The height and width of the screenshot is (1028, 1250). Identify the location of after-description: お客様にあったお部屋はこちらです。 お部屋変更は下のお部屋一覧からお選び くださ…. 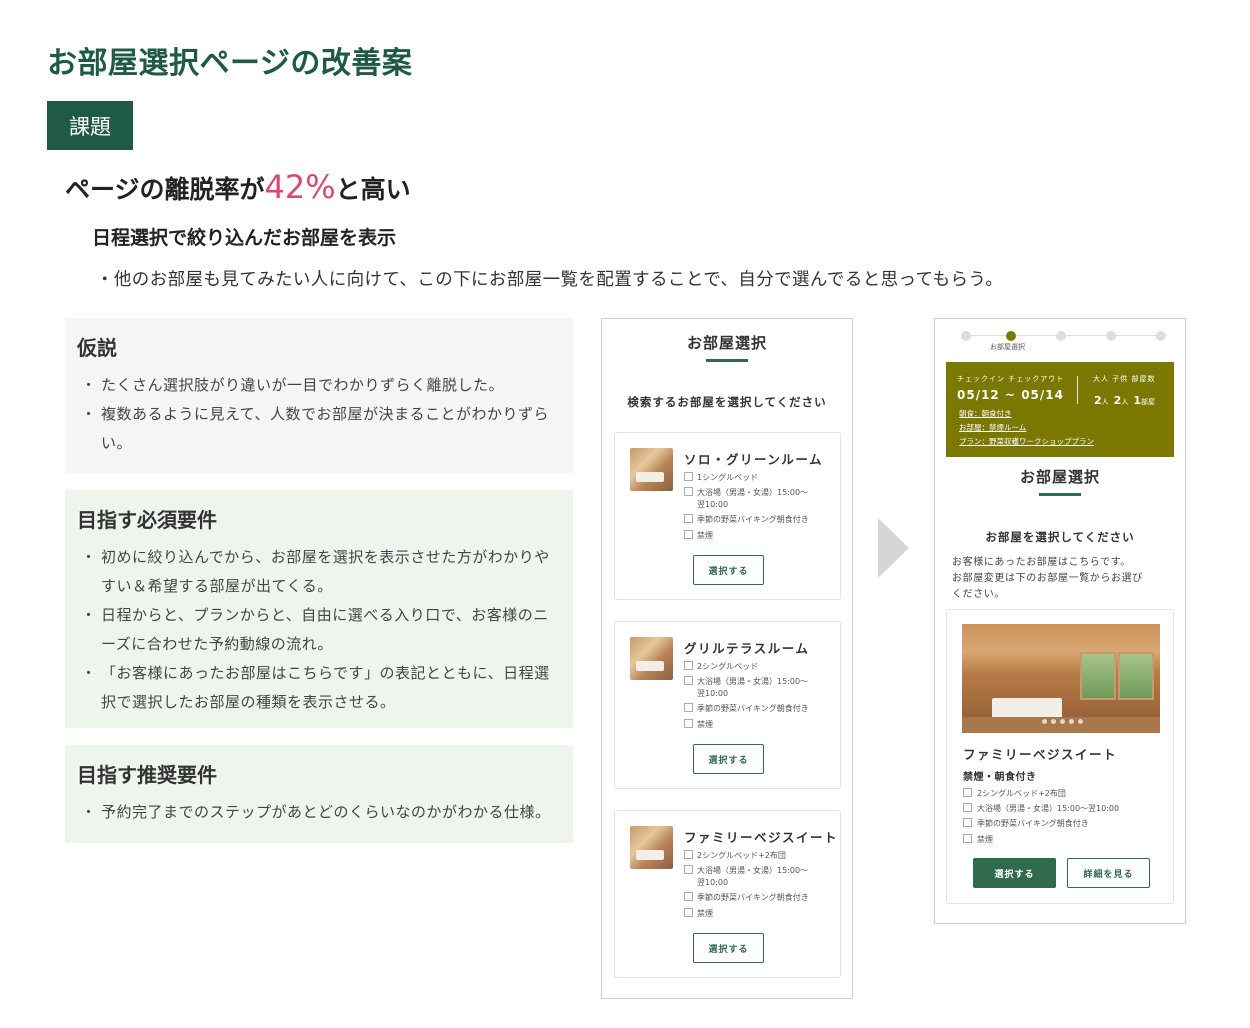
(1047, 579).